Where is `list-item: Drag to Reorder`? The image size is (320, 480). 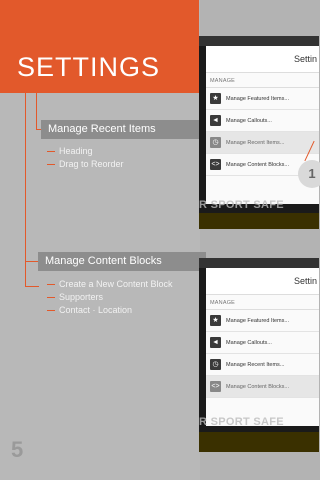
list-item: Drag to Reorder is located at coordinates (85, 164).